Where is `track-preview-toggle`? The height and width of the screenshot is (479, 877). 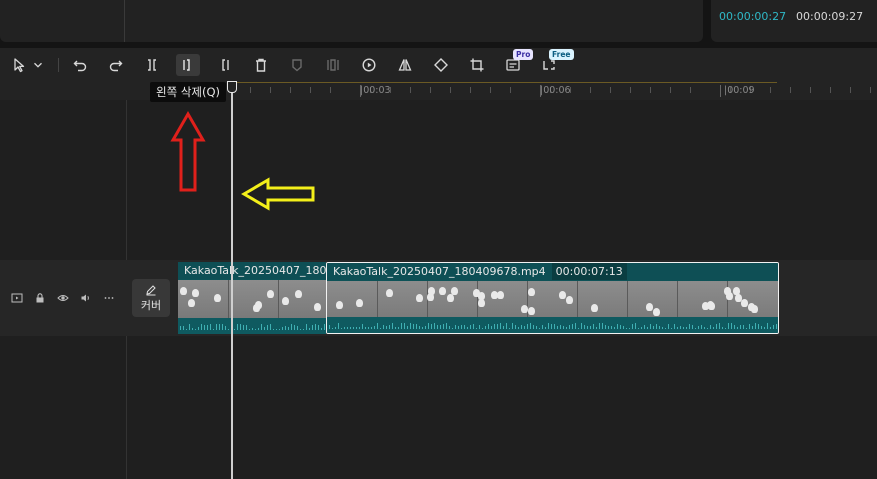 track-preview-toggle is located at coordinates (17, 298).